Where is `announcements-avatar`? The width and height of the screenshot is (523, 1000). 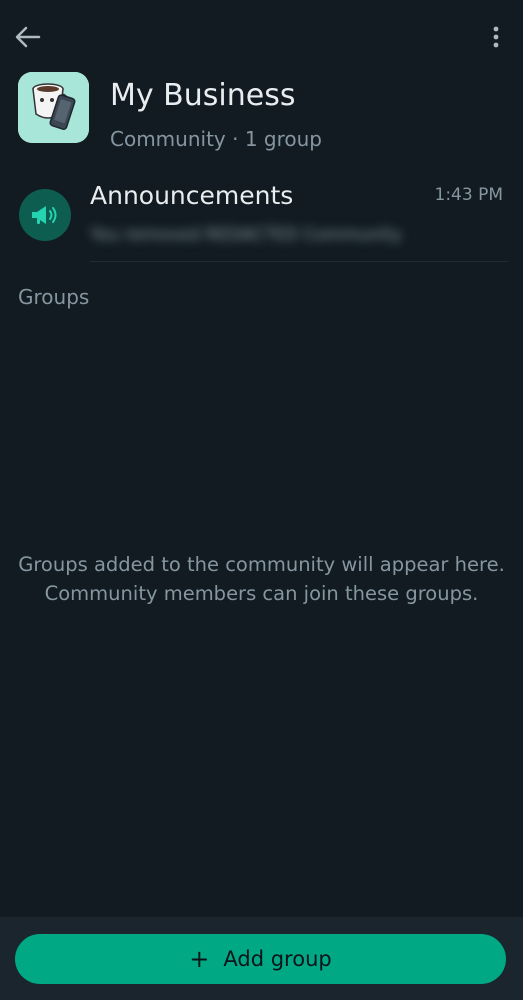
announcements-avatar is located at coordinates (45, 215).